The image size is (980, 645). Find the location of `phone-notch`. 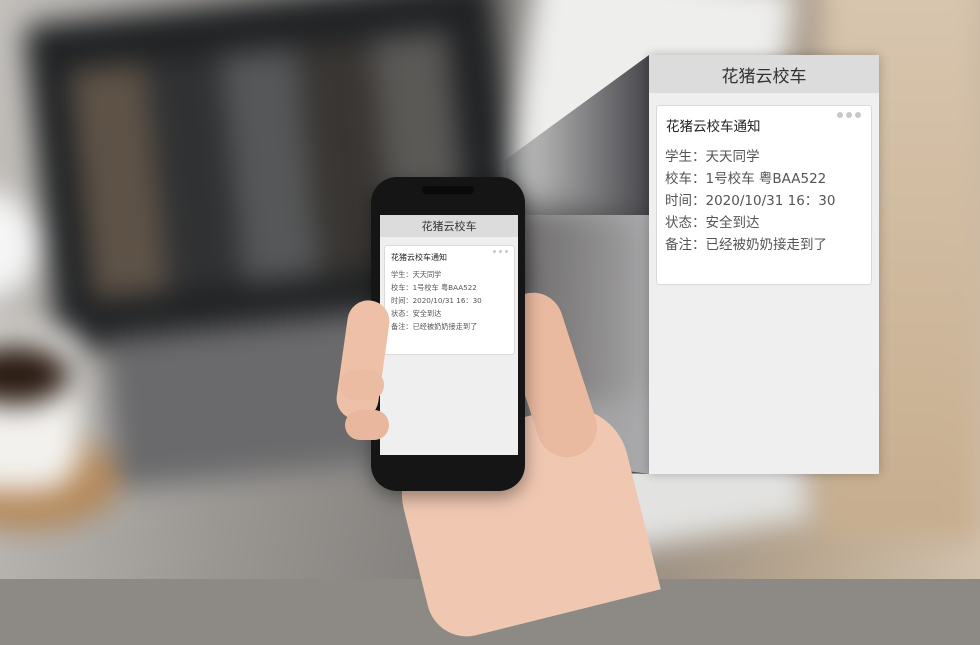

phone-notch is located at coordinates (448, 190).